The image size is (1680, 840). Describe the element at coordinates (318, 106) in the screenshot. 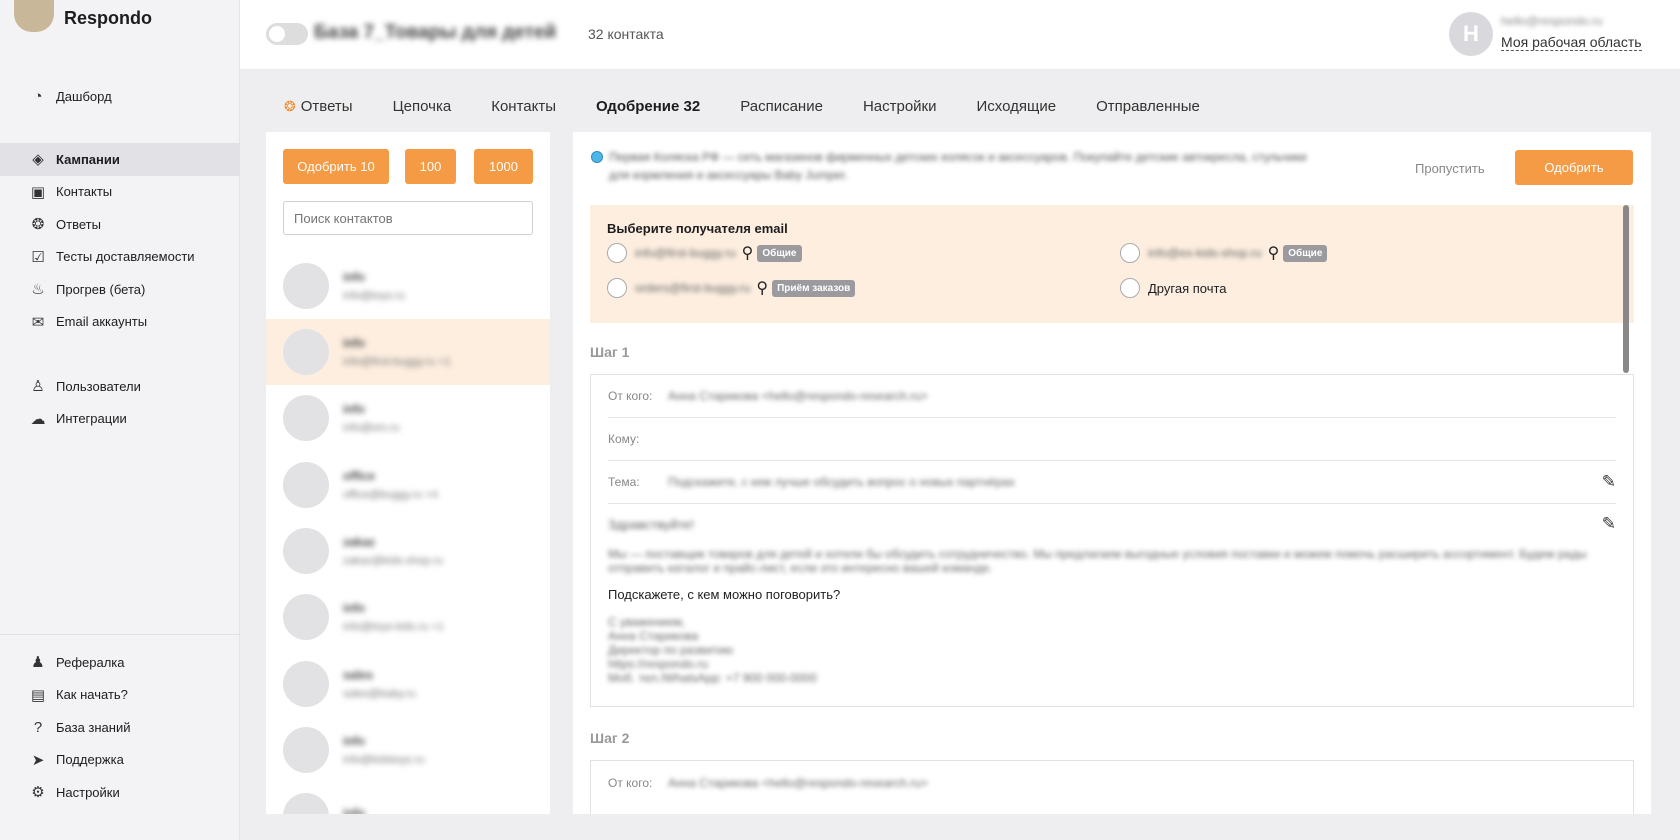

I see `tab-replies: ❂ Ответы` at that location.